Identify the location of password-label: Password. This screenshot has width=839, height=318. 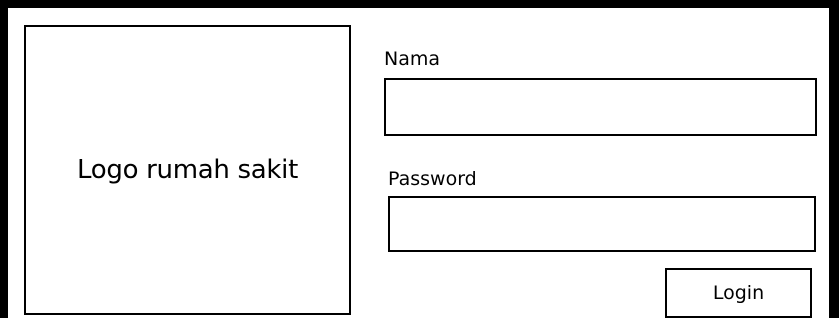
(432, 179).